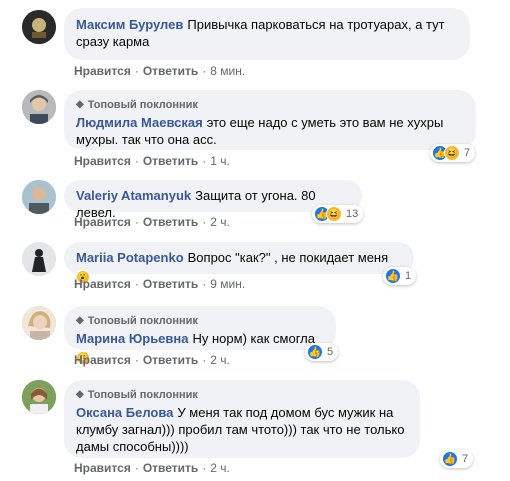 The width and height of the screenshot is (510, 481). What do you see at coordinates (253, 338) in the screenshot?
I see `comment-body: Ну норм) как смогла` at bounding box center [253, 338].